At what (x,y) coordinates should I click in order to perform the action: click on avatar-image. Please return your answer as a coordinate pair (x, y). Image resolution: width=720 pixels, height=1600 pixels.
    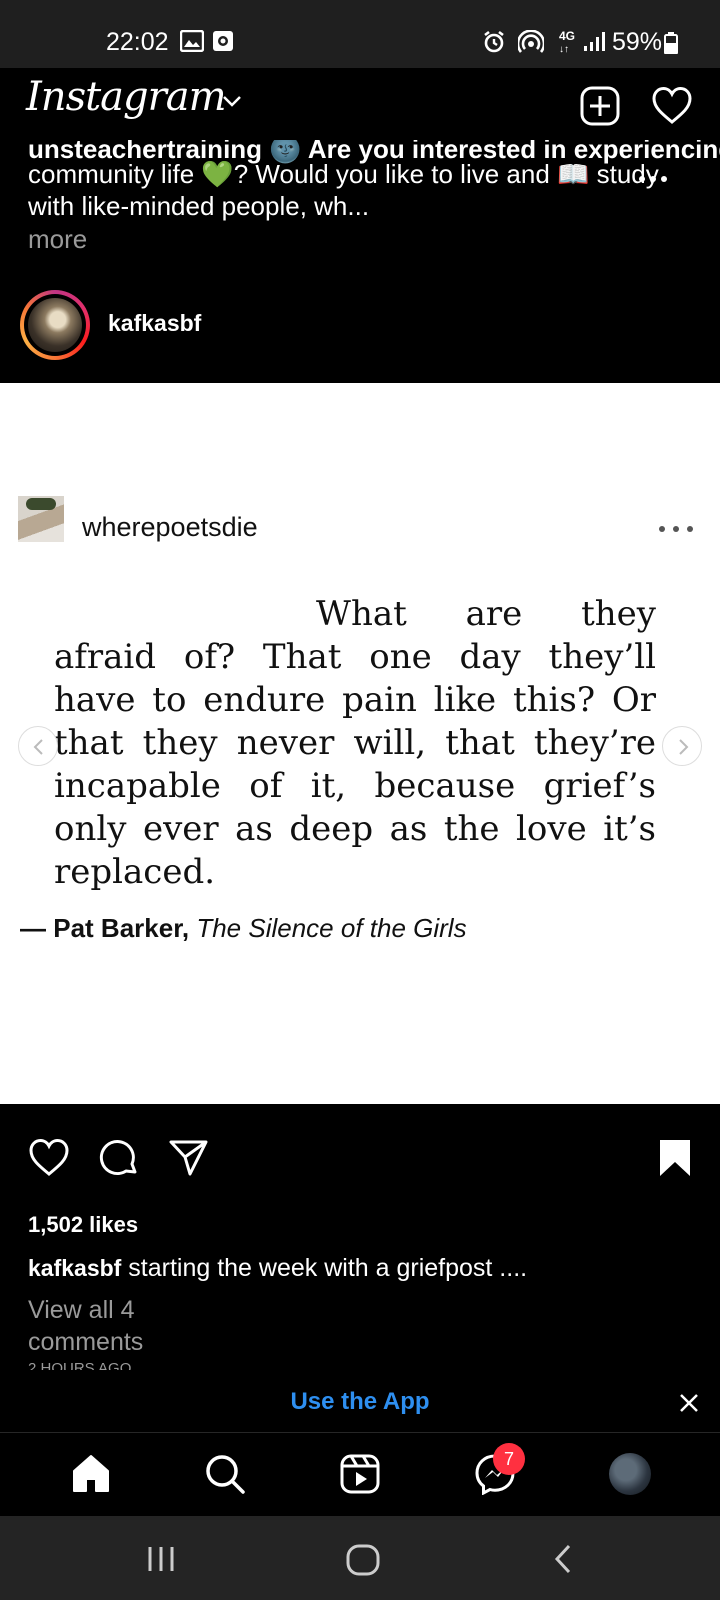
    Looking at the image, I should click on (55, 325).